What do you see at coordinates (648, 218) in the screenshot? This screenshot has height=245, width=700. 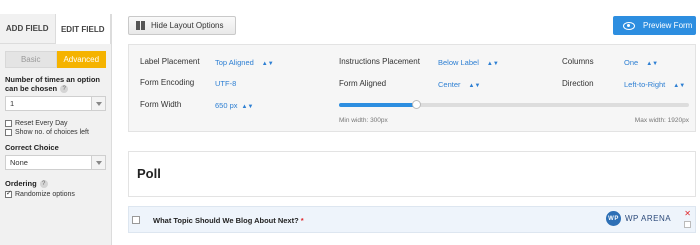 I see `logo-text: WP ARENA` at bounding box center [648, 218].